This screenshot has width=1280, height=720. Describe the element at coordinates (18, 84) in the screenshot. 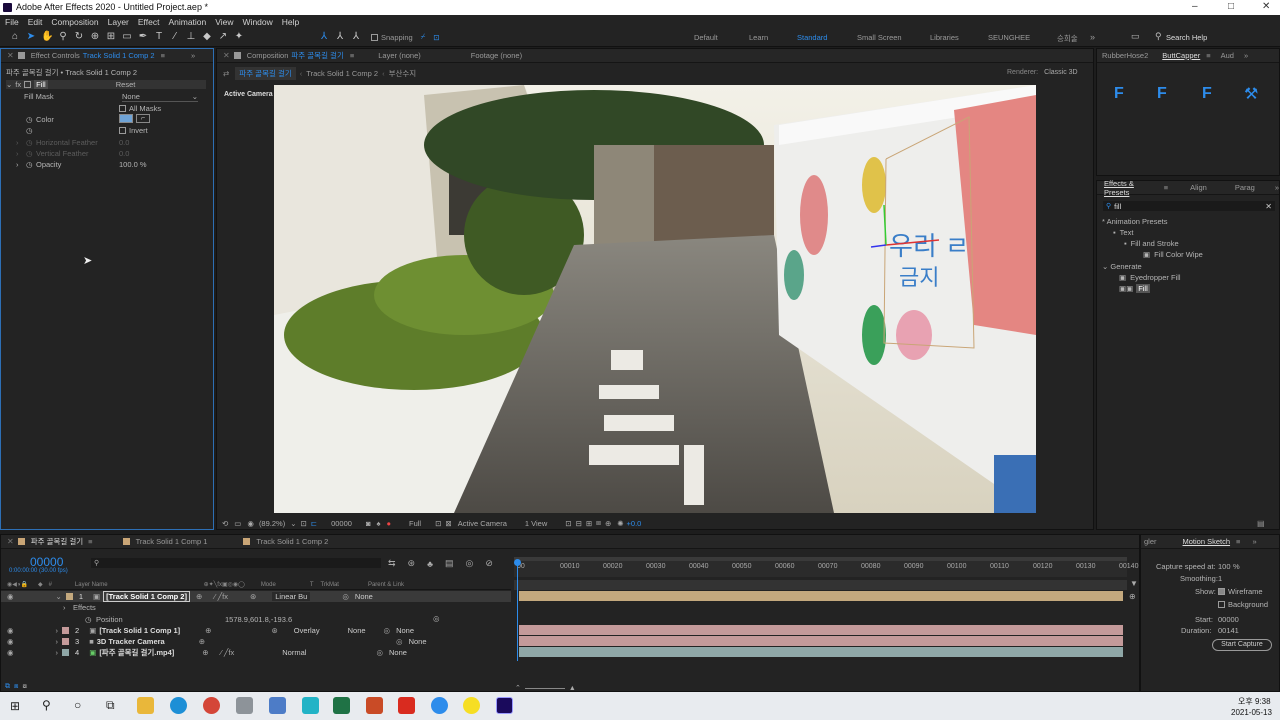

I see `fx-toggle-icon: fx` at that location.